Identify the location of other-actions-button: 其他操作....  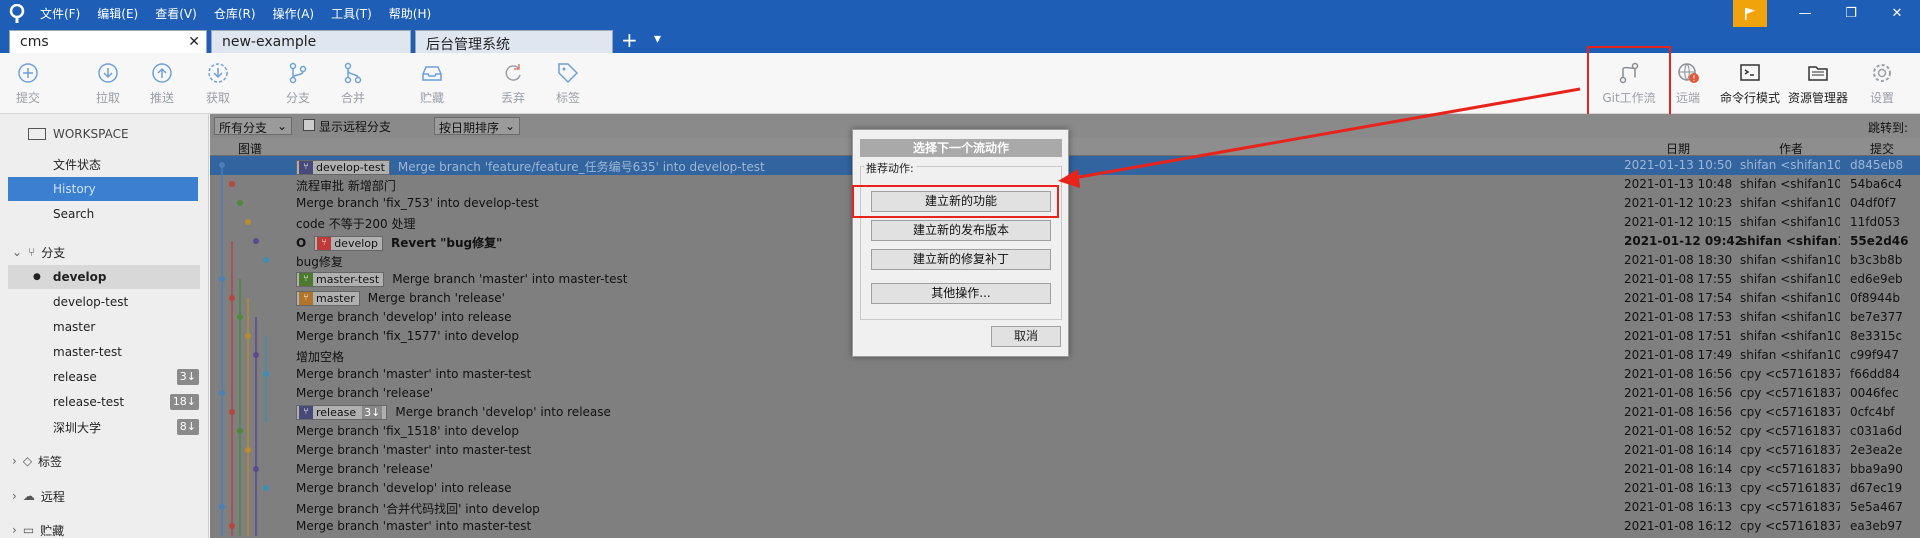
(961, 293).